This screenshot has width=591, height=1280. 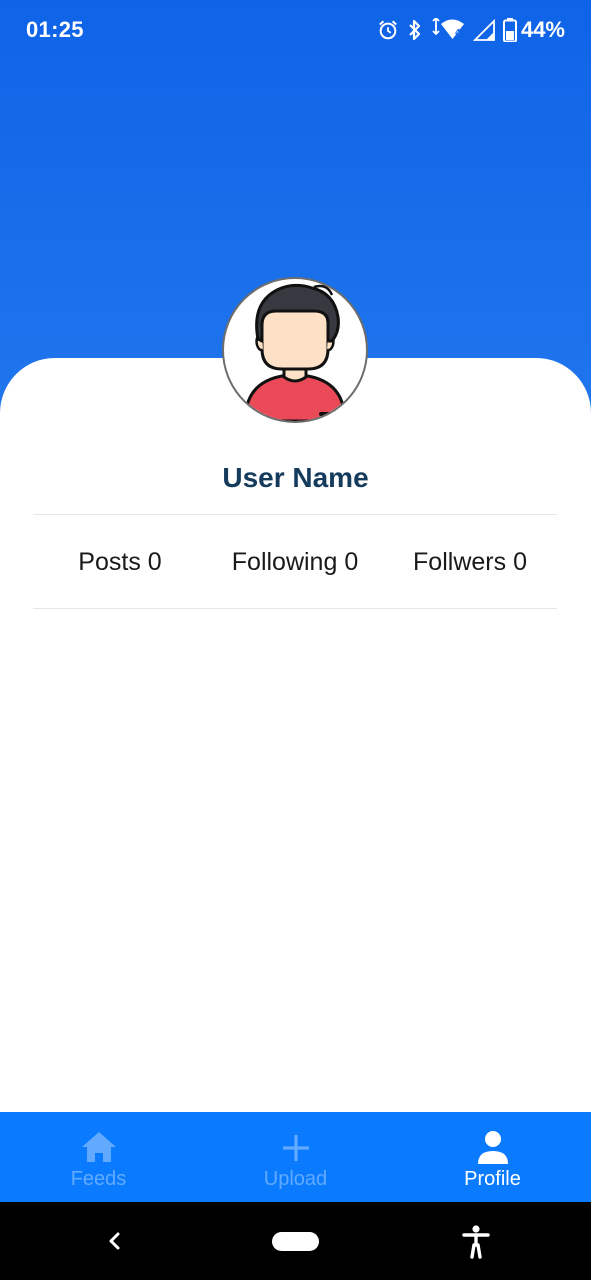 What do you see at coordinates (295, 608) in the screenshot?
I see `divider-bottom` at bounding box center [295, 608].